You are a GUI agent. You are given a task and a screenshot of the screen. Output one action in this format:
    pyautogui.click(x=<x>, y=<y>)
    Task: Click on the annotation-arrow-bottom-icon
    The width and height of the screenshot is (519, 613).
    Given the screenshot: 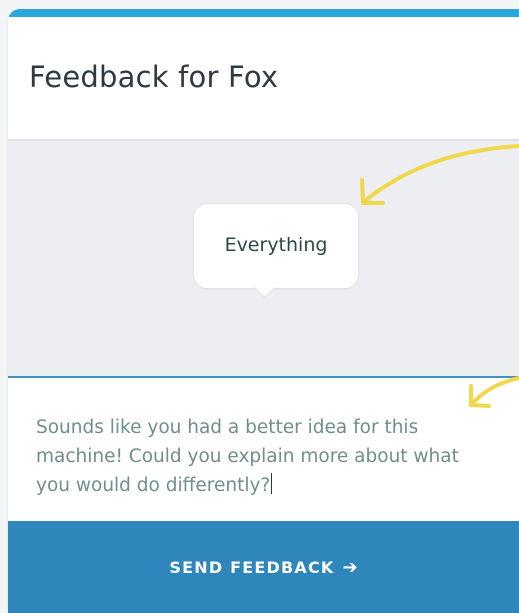 What is the action you would take?
    pyautogui.click(x=494, y=392)
    